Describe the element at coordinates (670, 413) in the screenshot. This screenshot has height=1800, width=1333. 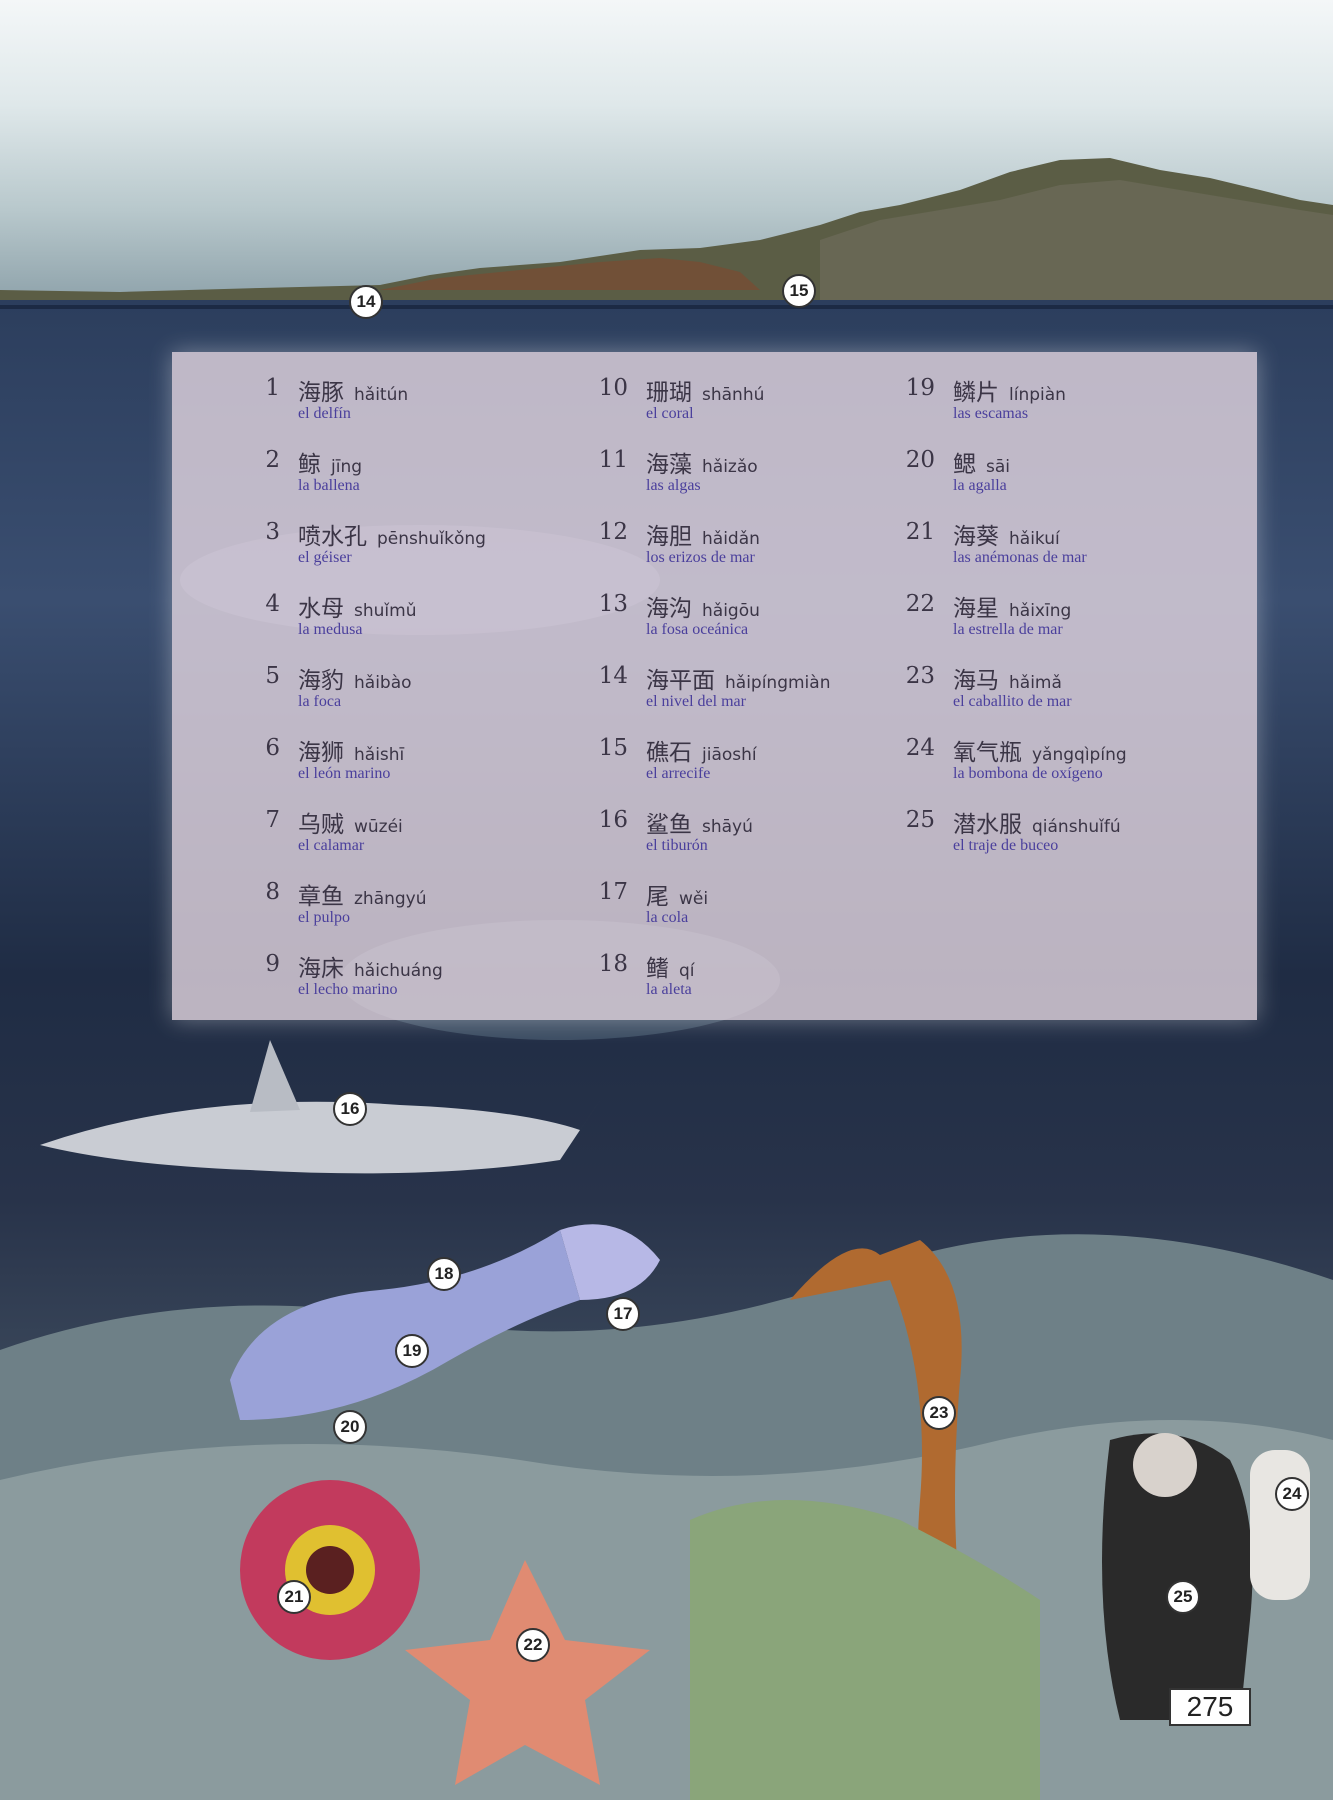
I see `vocab-spanish: el coral` at that location.